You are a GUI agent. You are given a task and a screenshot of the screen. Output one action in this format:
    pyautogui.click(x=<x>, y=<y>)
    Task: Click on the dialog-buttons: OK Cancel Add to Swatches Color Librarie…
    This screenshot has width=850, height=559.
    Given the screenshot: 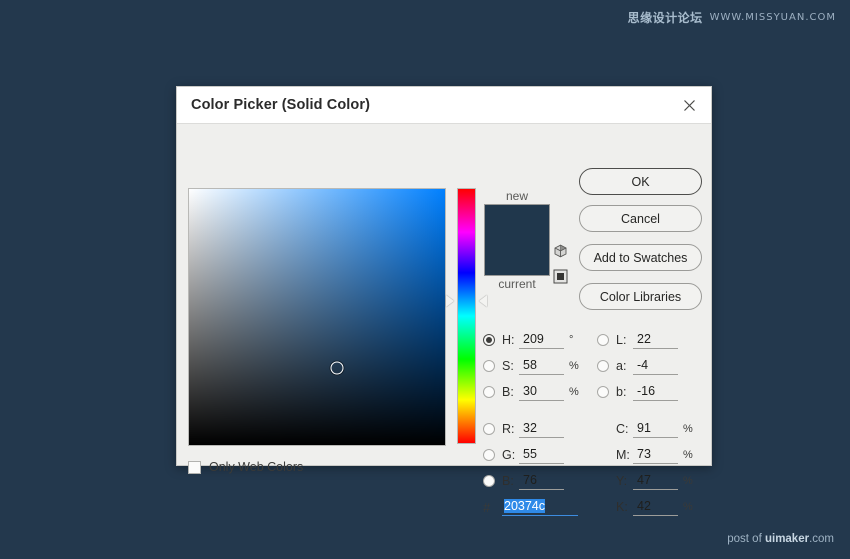 What is the action you would take?
    pyautogui.click(x=640, y=244)
    